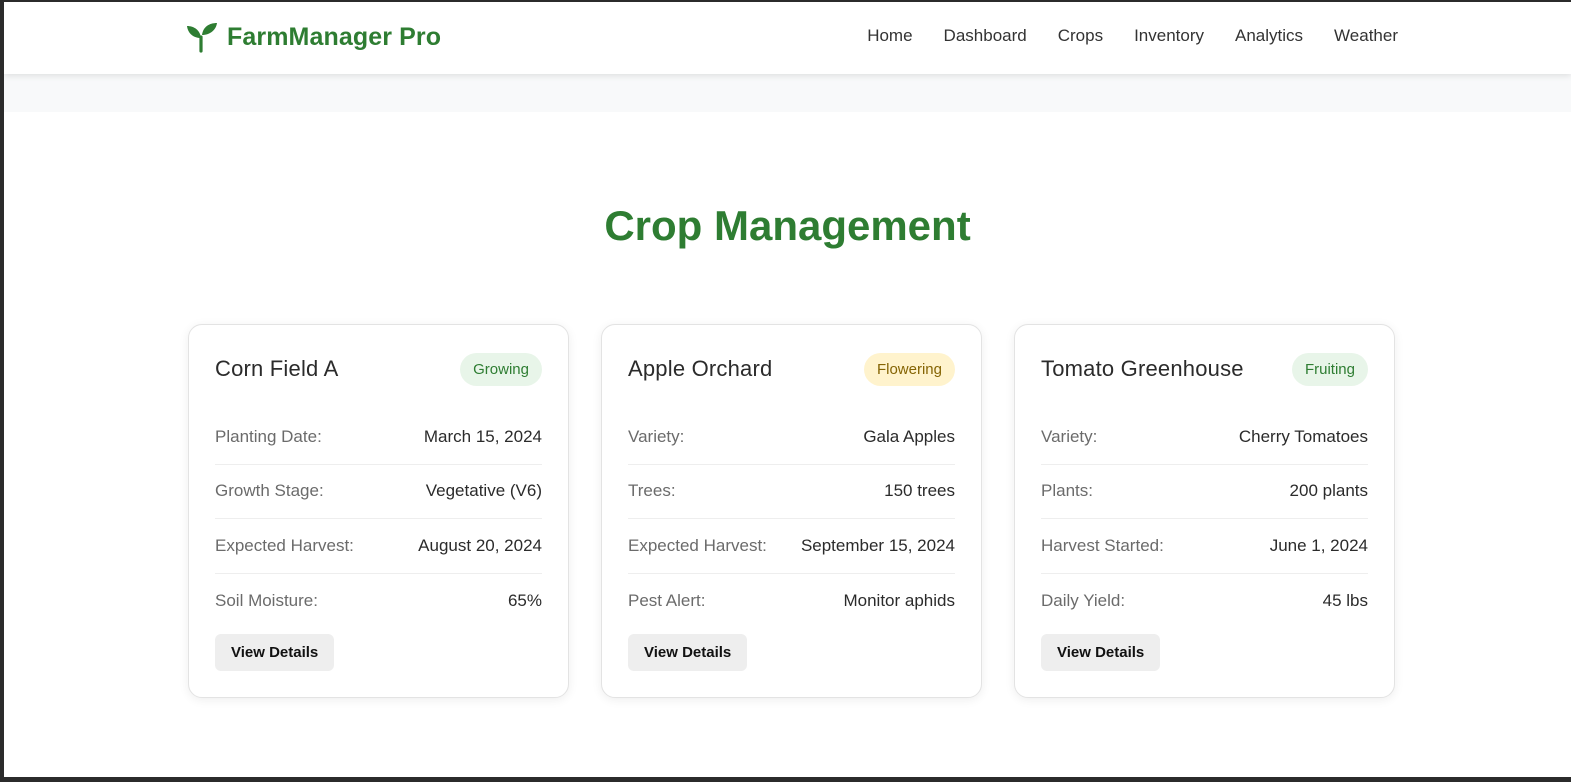  I want to click on detail-row: Harvest Started: June 1, 2024, so click(1204, 546).